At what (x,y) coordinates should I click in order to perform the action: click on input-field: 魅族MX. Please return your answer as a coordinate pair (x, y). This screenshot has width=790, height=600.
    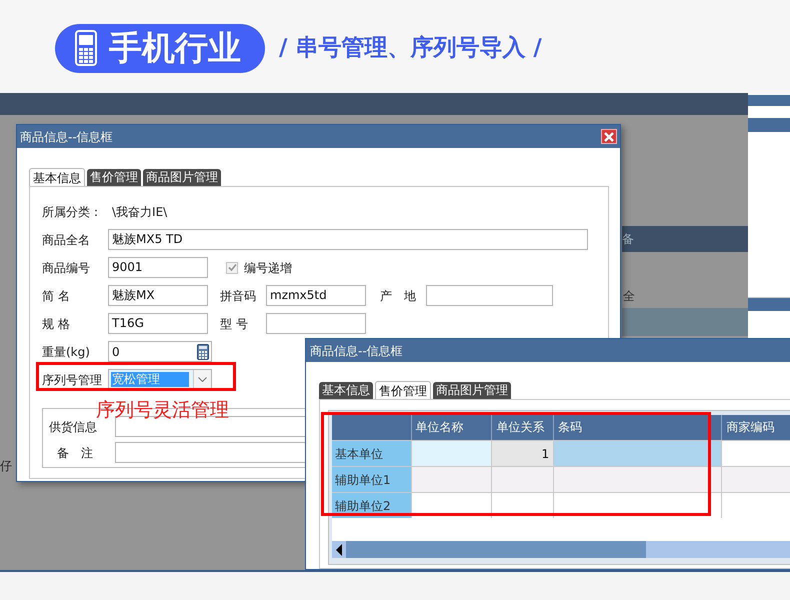
    Looking at the image, I should click on (158, 295).